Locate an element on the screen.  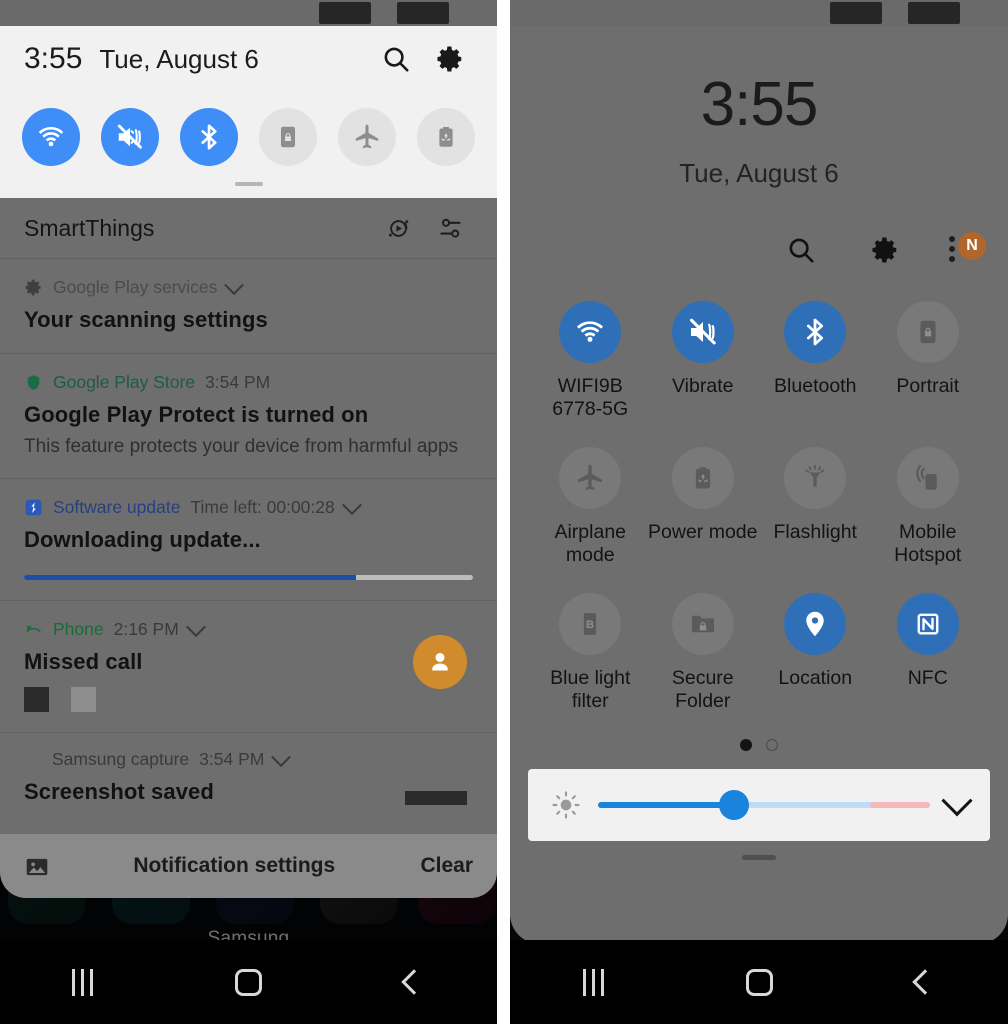
airplane-mode-tile: Airplane mode is located at coordinates (590, 507).